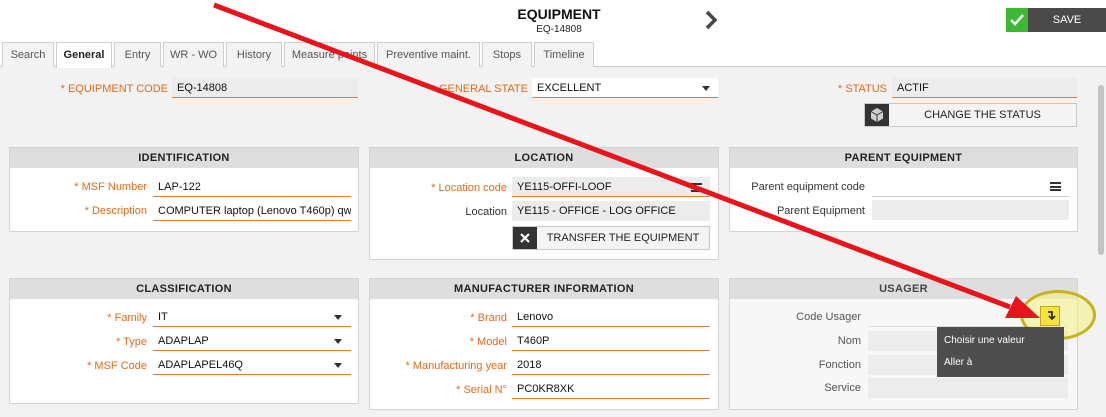 This screenshot has height=417, width=1106. I want to click on code-usager-label: Code Usager, so click(828, 317).